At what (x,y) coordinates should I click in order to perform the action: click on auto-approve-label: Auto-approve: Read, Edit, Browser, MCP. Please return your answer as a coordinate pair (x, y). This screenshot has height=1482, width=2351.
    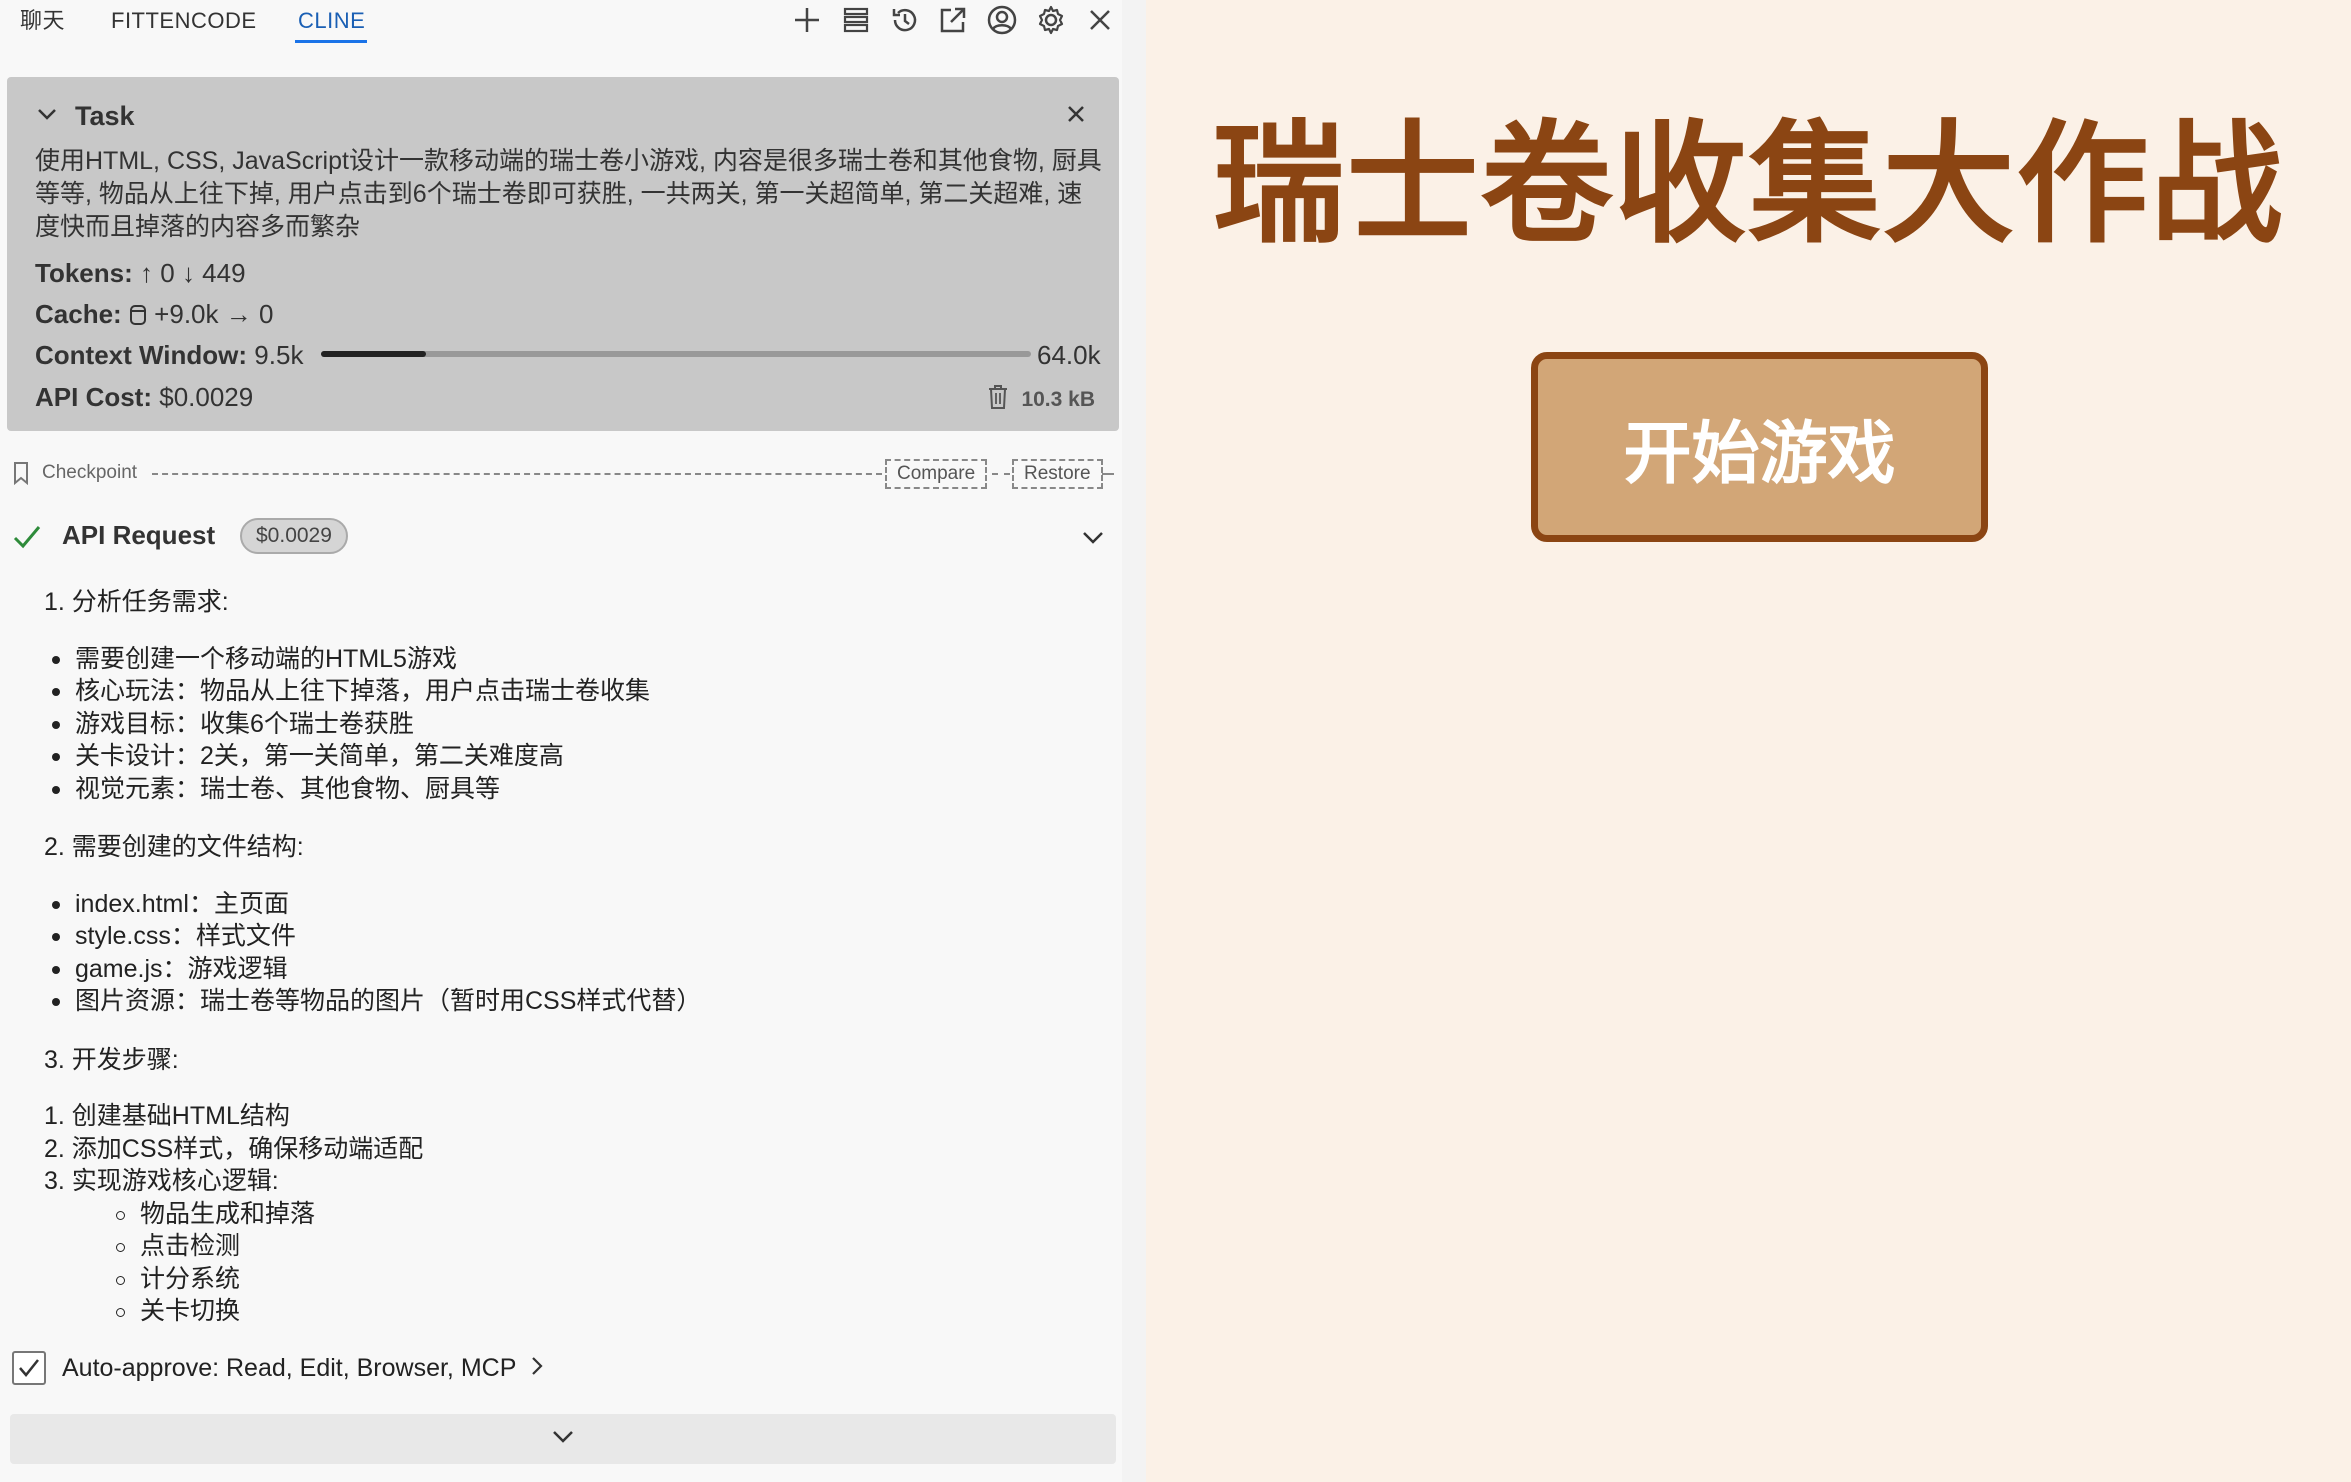
    Looking at the image, I should click on (289, 1367).